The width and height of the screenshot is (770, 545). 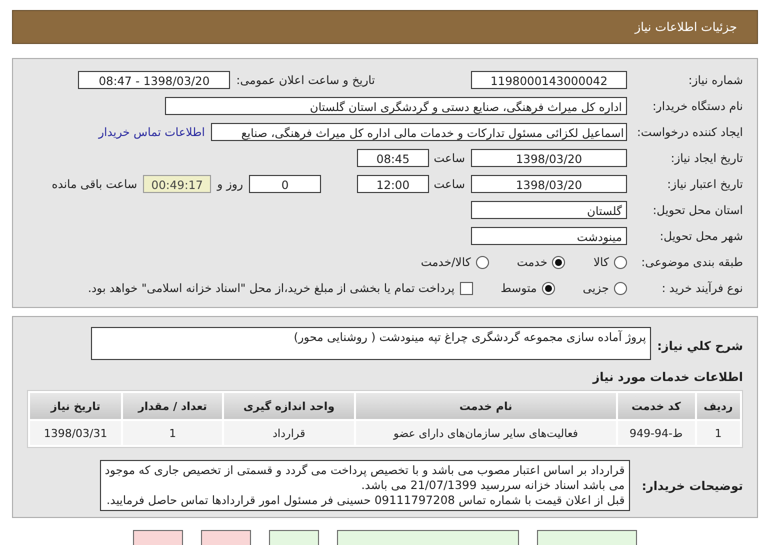 What do you see at coordinates (549, 236) in the screenshot?
I see `city-field: مینودشت` at bounding box center [549, 236].